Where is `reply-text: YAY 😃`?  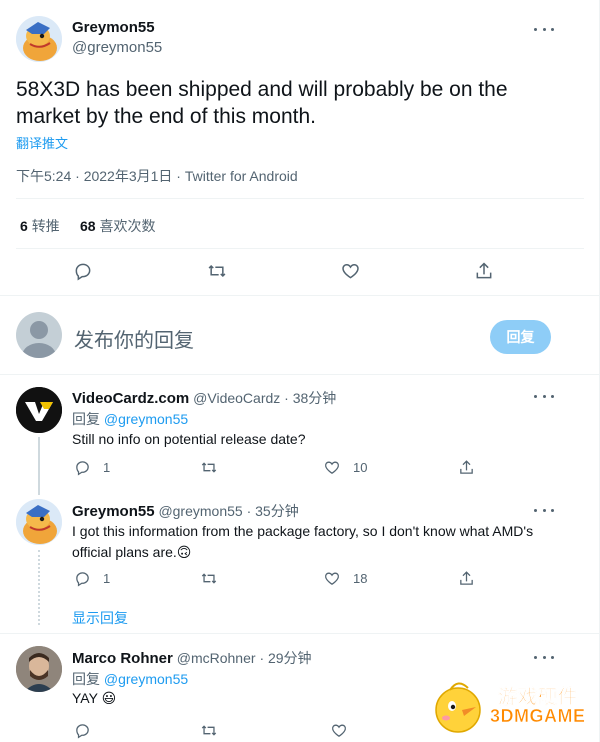
reply-text: YAY 😃 is located at coordinates (94, 698).